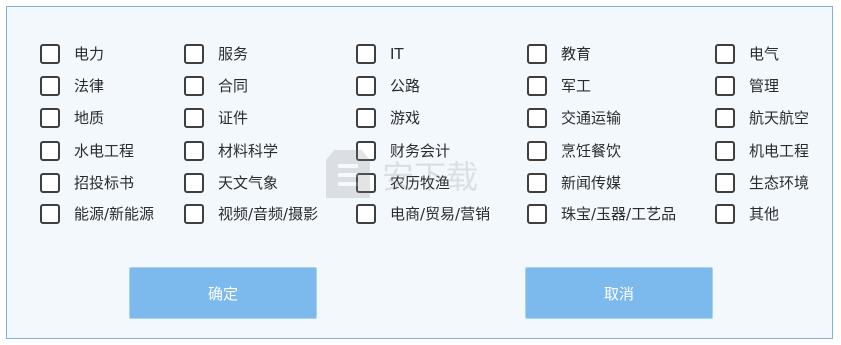 The width and height of the screenshot is (841, 345). Describe the element at coordinates (233, 54) in the screenshot. I see `checkbox-label: 服务` at that location.